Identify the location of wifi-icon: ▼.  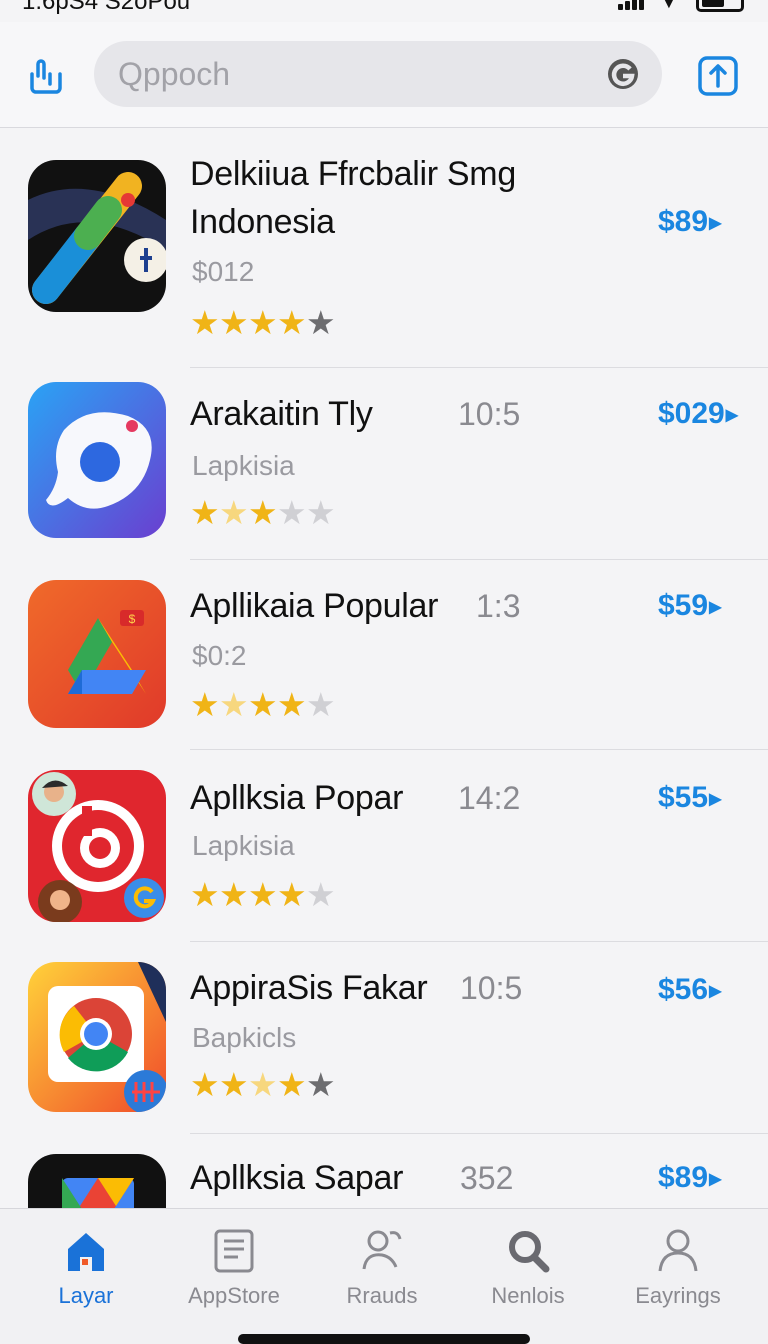
(669, 6).